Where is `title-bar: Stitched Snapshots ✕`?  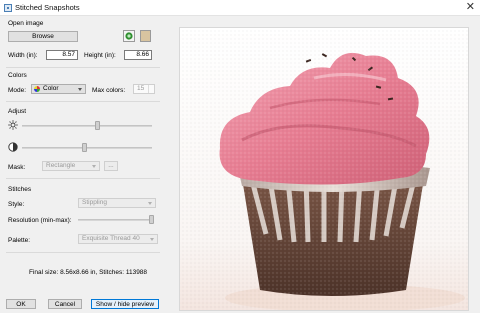
title-bar: Stitched Snapshots ✕ is located at coordinates (240, 8).